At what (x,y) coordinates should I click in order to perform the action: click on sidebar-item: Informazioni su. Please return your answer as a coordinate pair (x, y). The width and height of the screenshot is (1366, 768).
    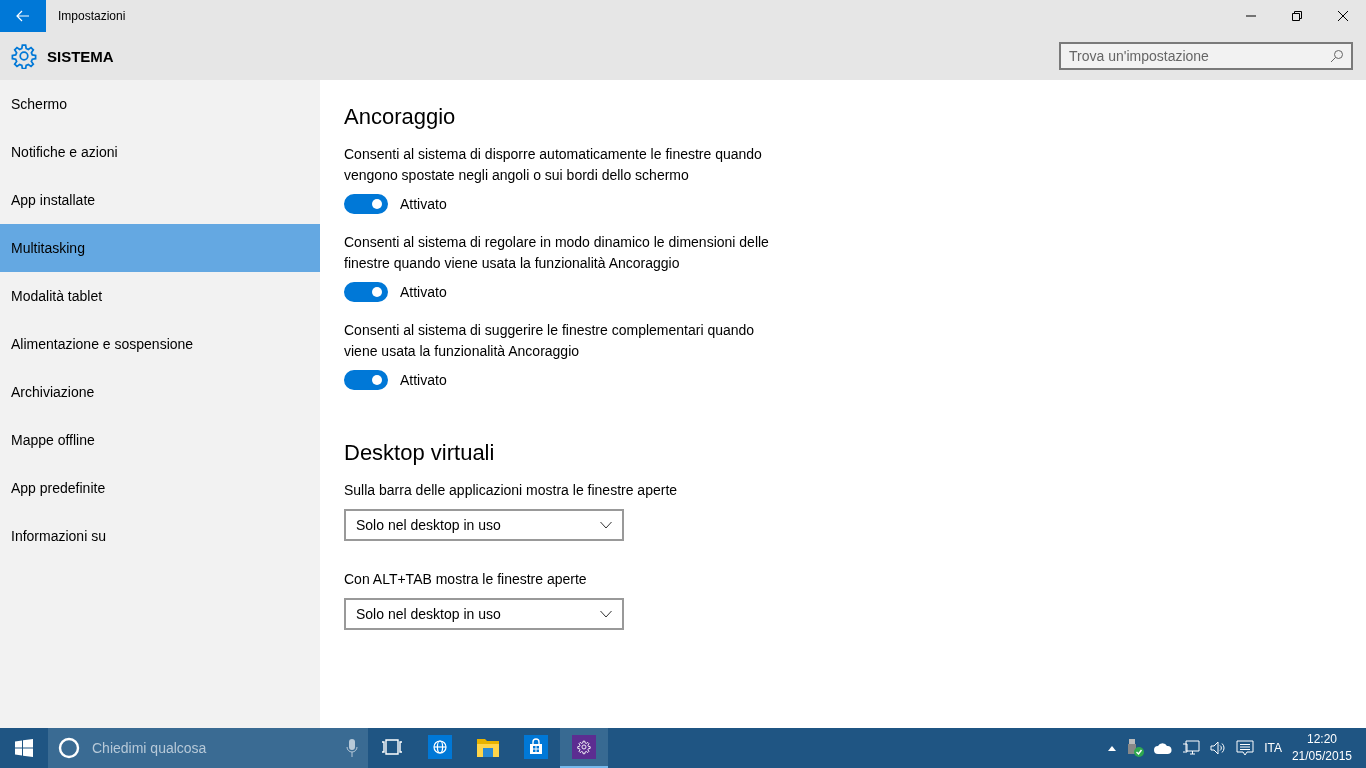
    Looking at the image, I should click on (160, 536).